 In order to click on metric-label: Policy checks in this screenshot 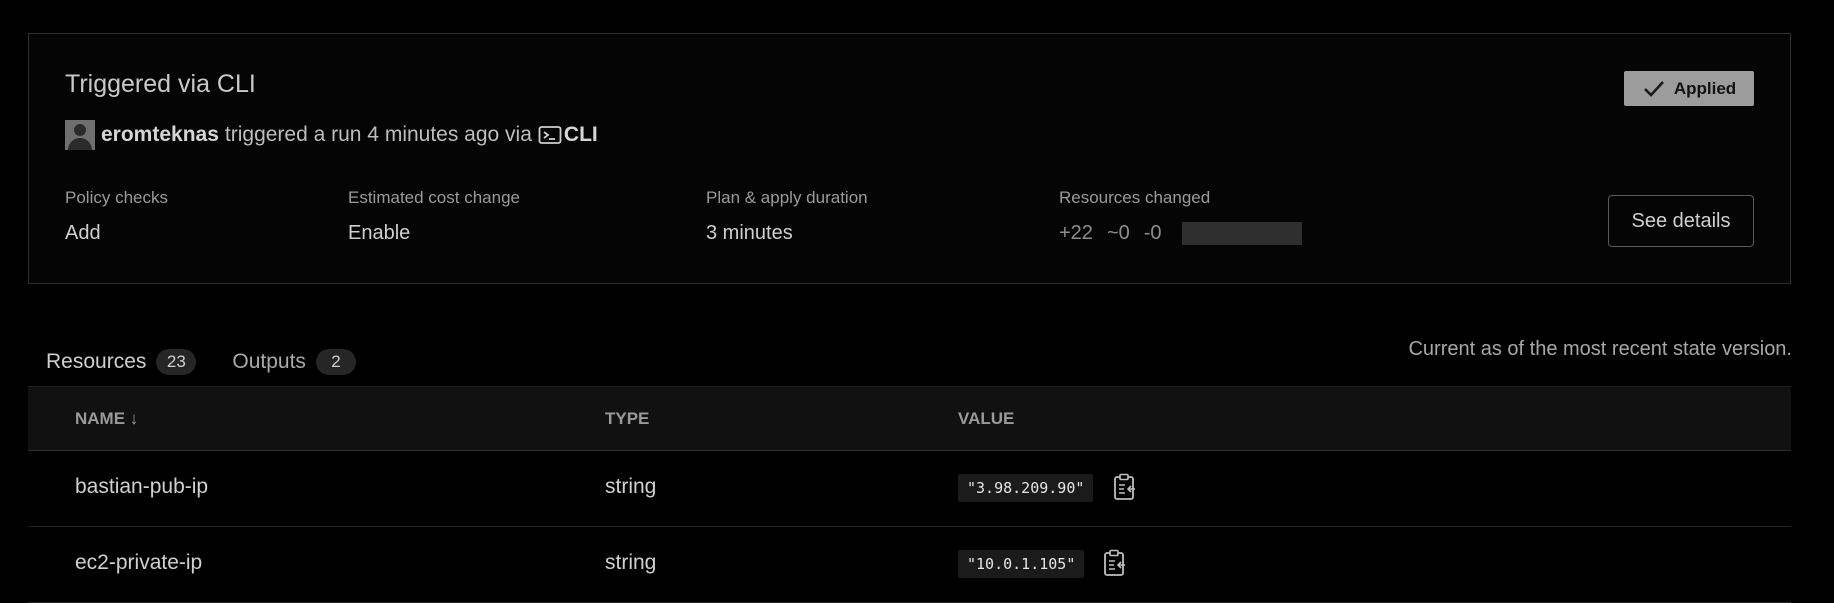, I will do `click(116, 197)`.